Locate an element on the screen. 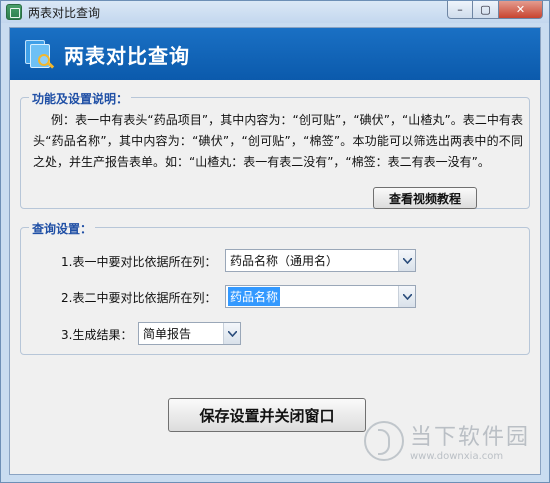  result-type-select: 简单报告 is located at coordinates (189, 333).